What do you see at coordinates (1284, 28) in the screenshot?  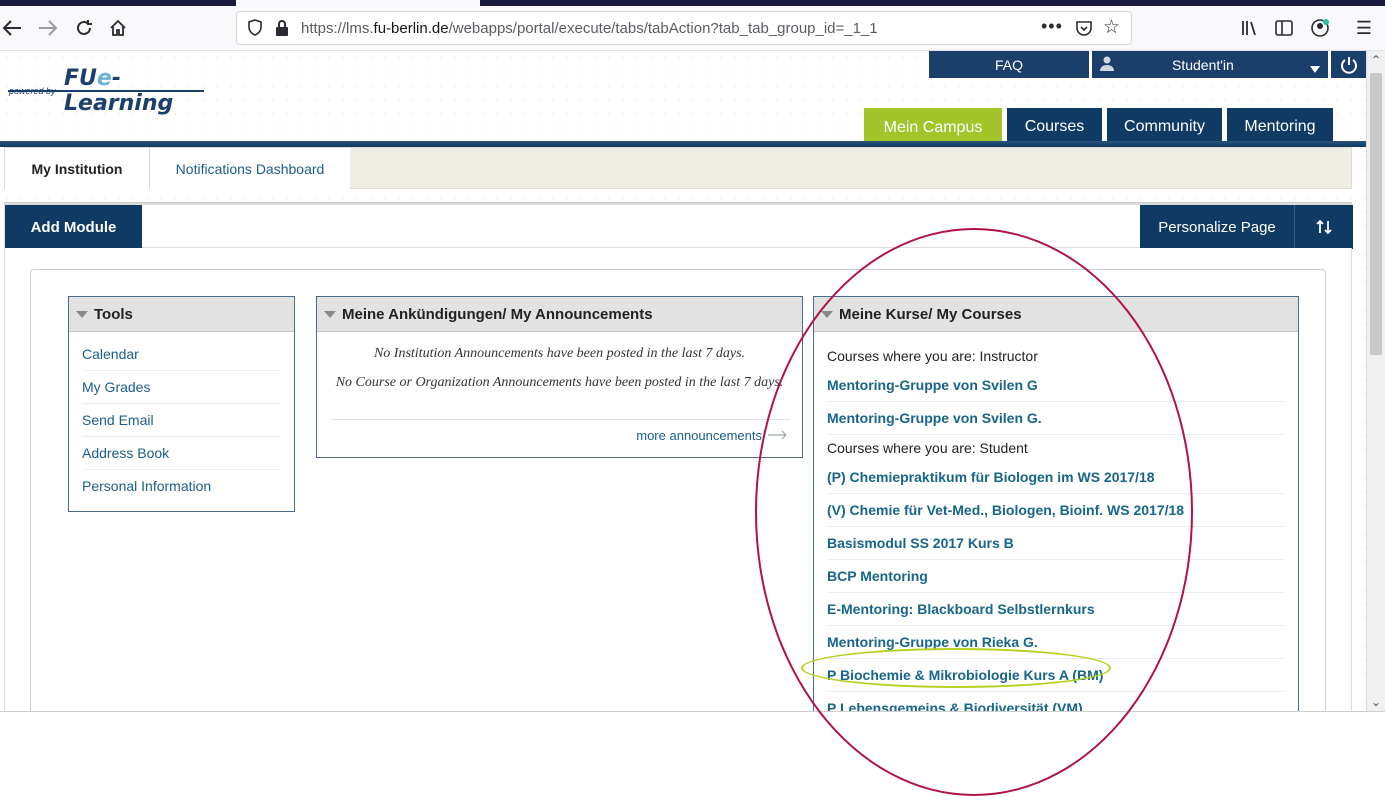 I see `sidebar-icon` at bounding box center [1284, 28].